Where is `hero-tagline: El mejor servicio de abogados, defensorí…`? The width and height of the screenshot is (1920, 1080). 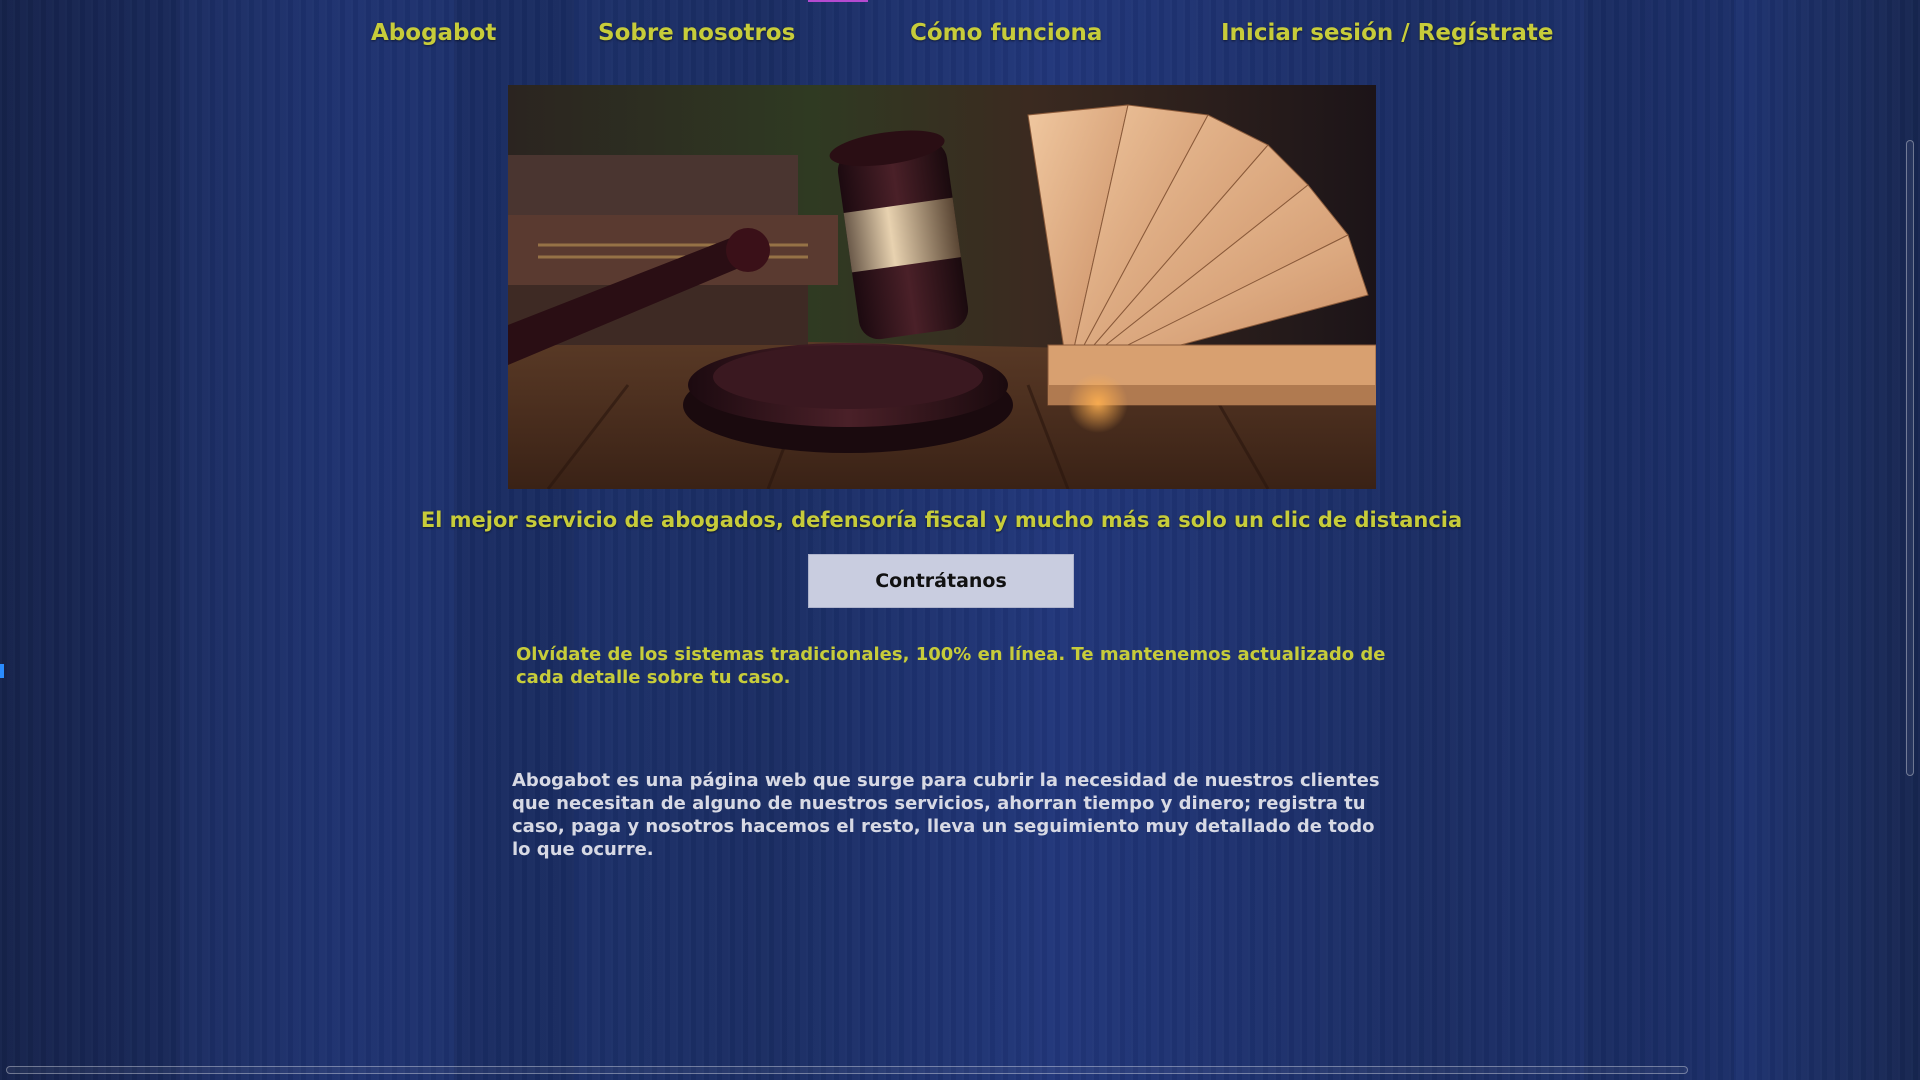 hero-tagline: El mejor servicio de abogados, defensorí… is located at coordinates (941, 520).